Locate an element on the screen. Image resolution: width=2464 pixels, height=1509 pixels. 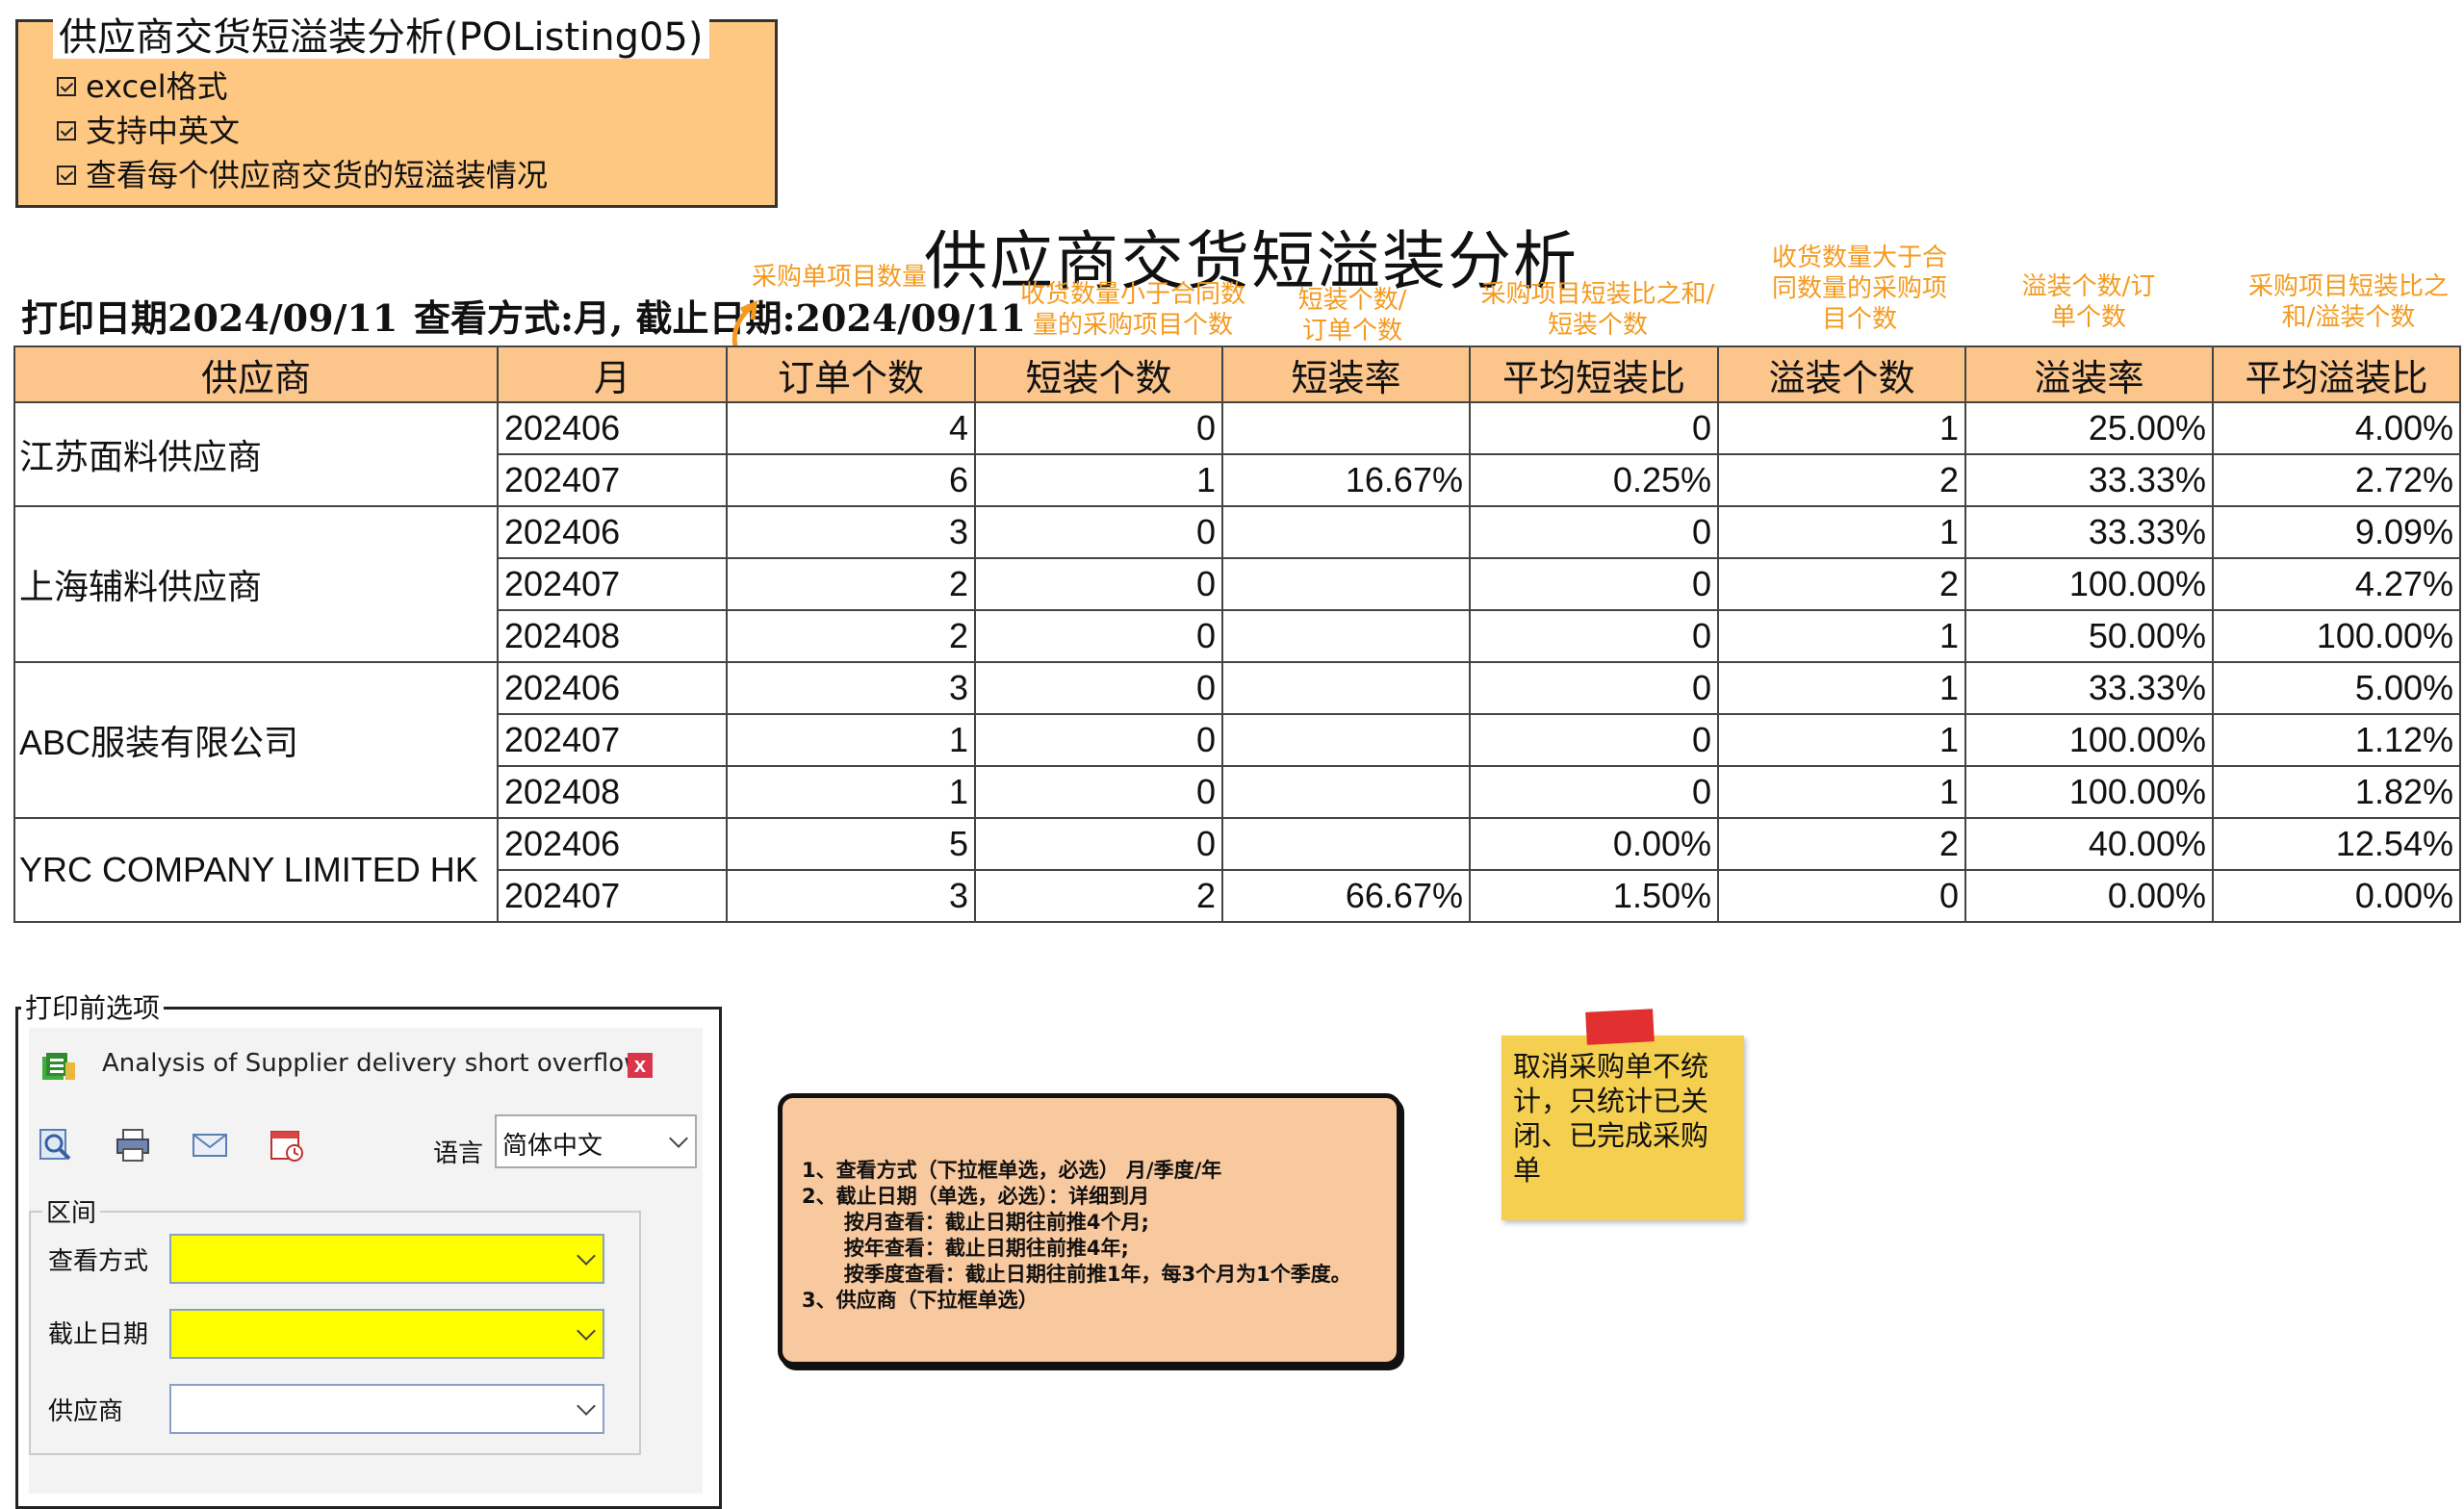
supplier-cell: 上海辅料供应商 is located at coordinates (256, 584).